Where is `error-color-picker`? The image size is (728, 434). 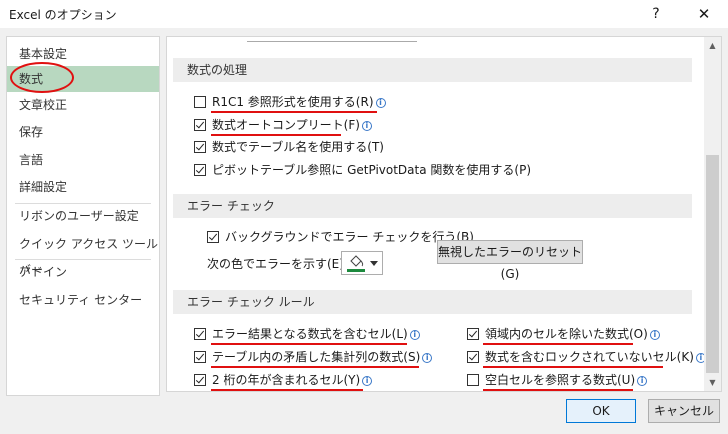 error-color-picker is located at coordinates (362, 263).